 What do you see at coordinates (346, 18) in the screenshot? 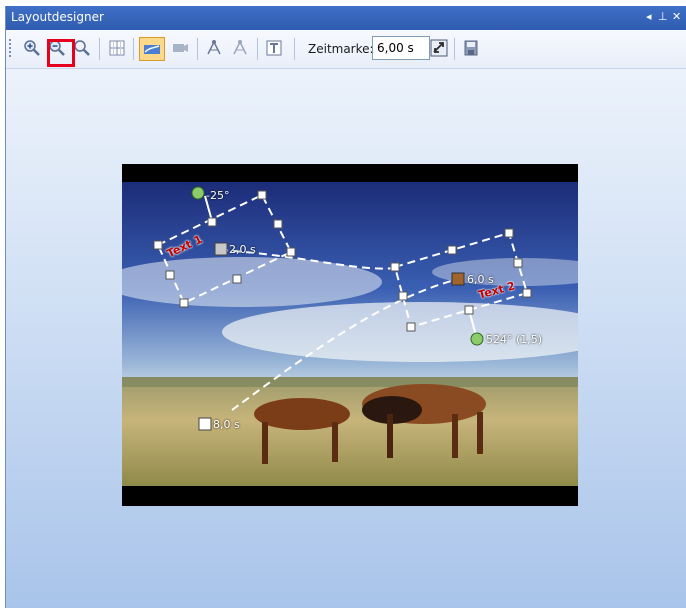
I see `title-bar: Layoutdesigner ◂ ⊥ ✕` at bounding box center [346, 18].